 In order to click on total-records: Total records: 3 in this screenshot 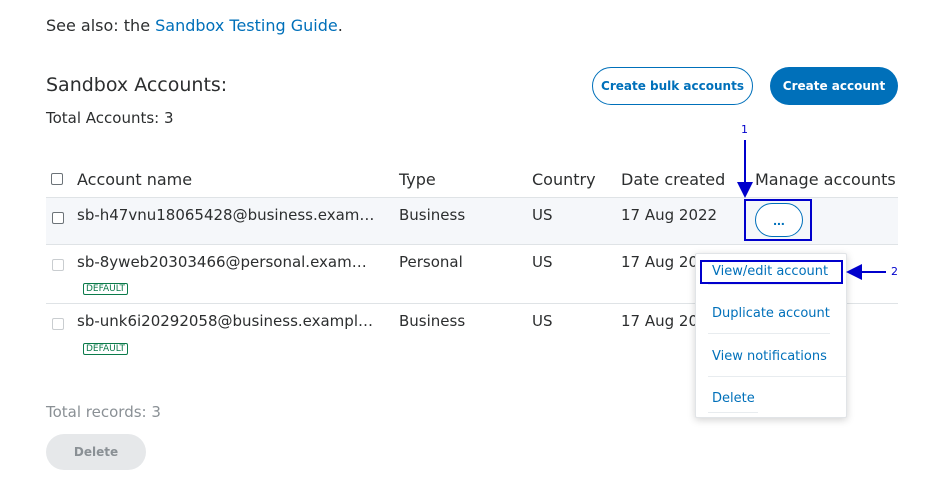, I will do `click(103, 412)`.